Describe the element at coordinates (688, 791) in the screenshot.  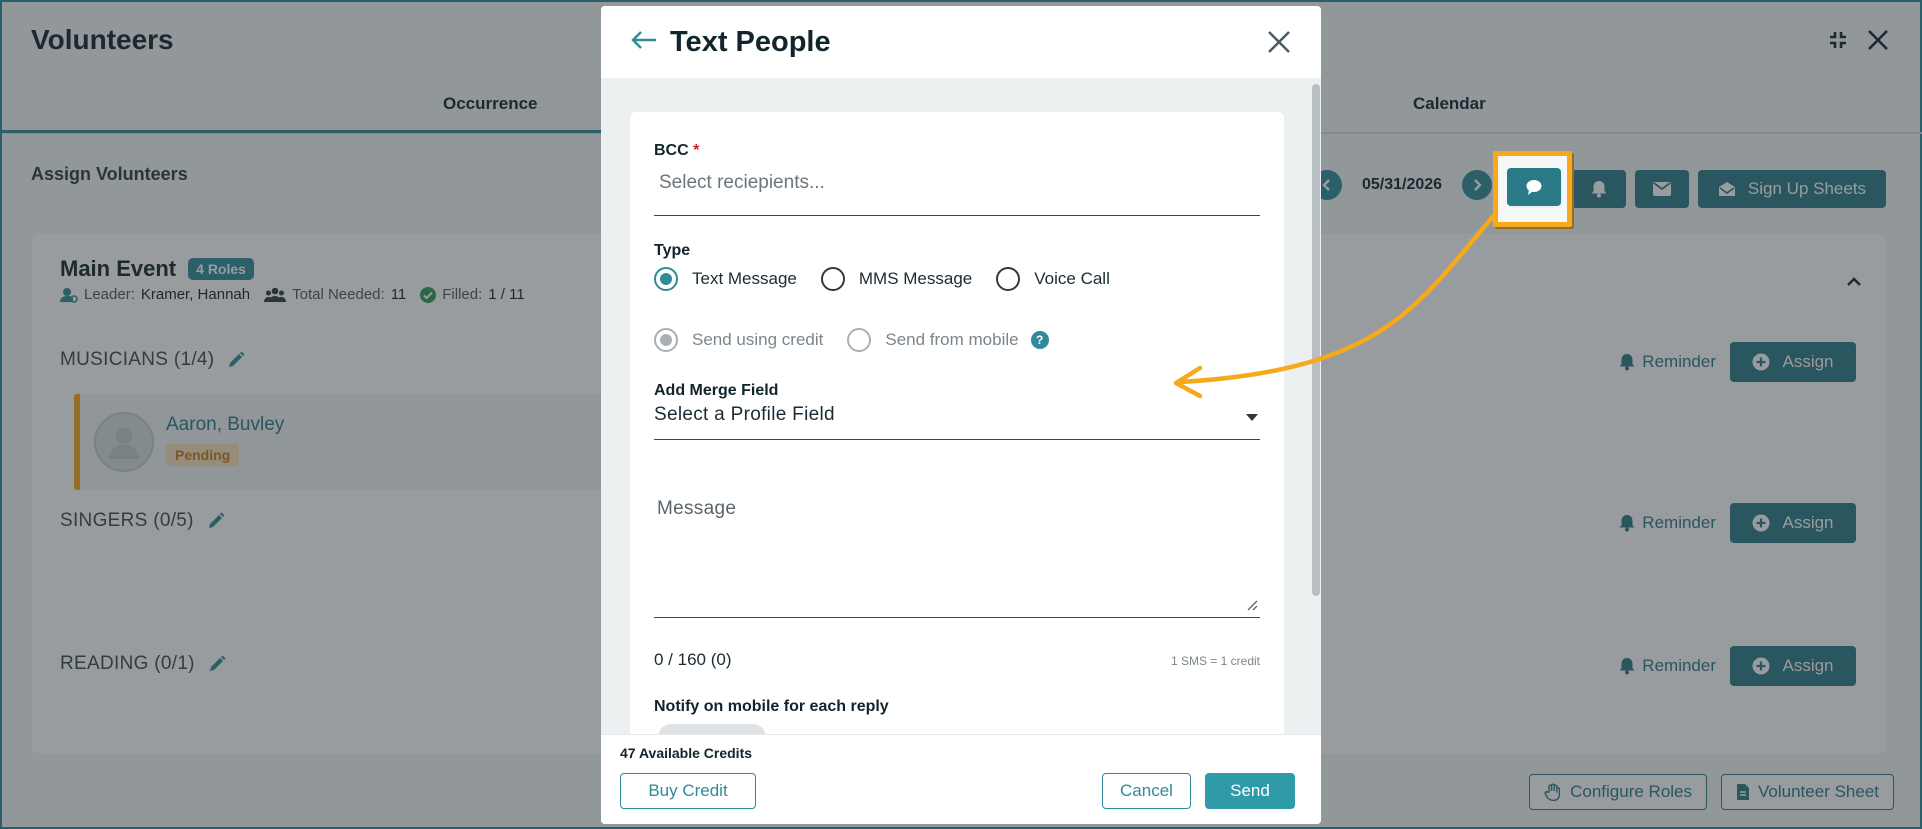
I see `buy-credit-button: Buy Credit` at that location.